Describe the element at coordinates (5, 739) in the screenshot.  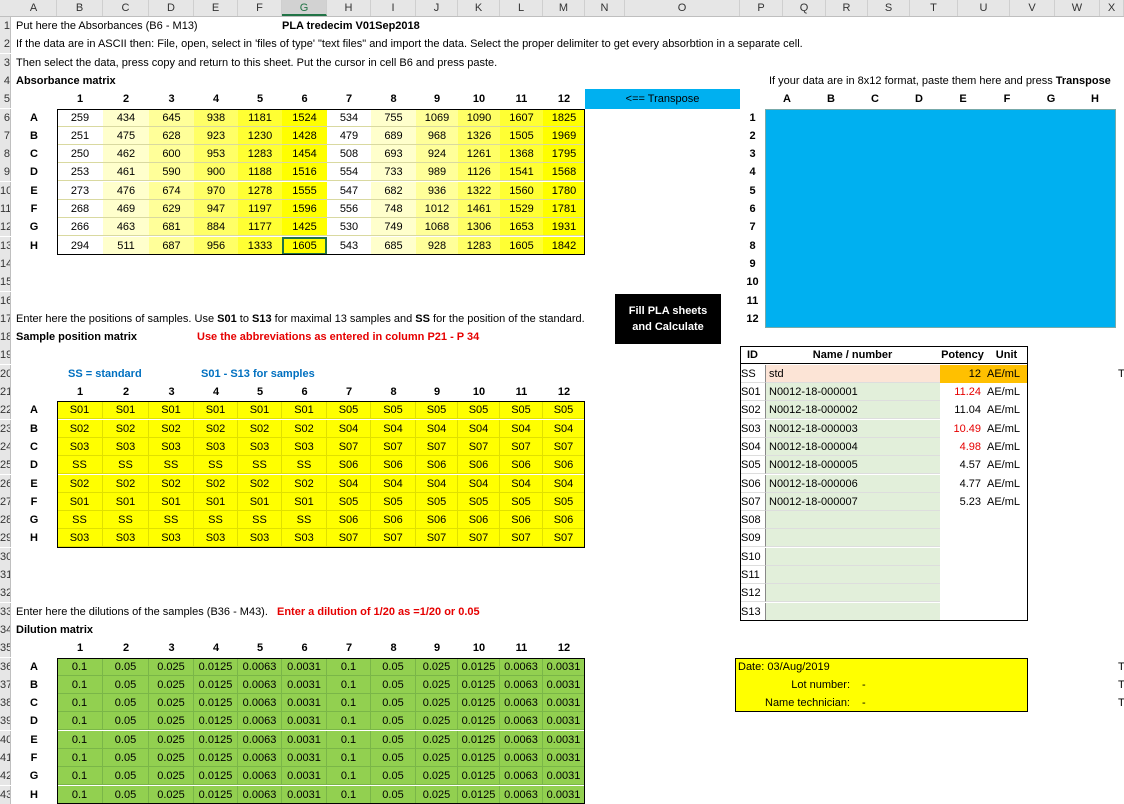
I see `row-header: 40` at that location.